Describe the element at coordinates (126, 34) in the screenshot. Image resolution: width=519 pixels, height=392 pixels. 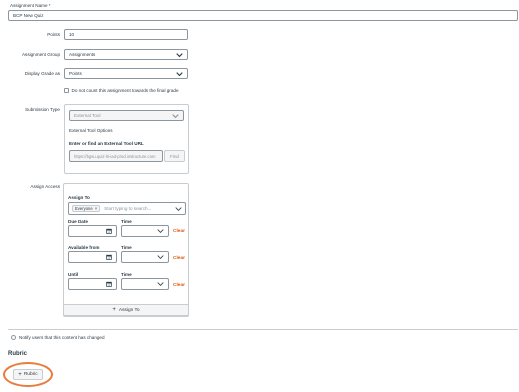
I see `points-input: 10` at that location.